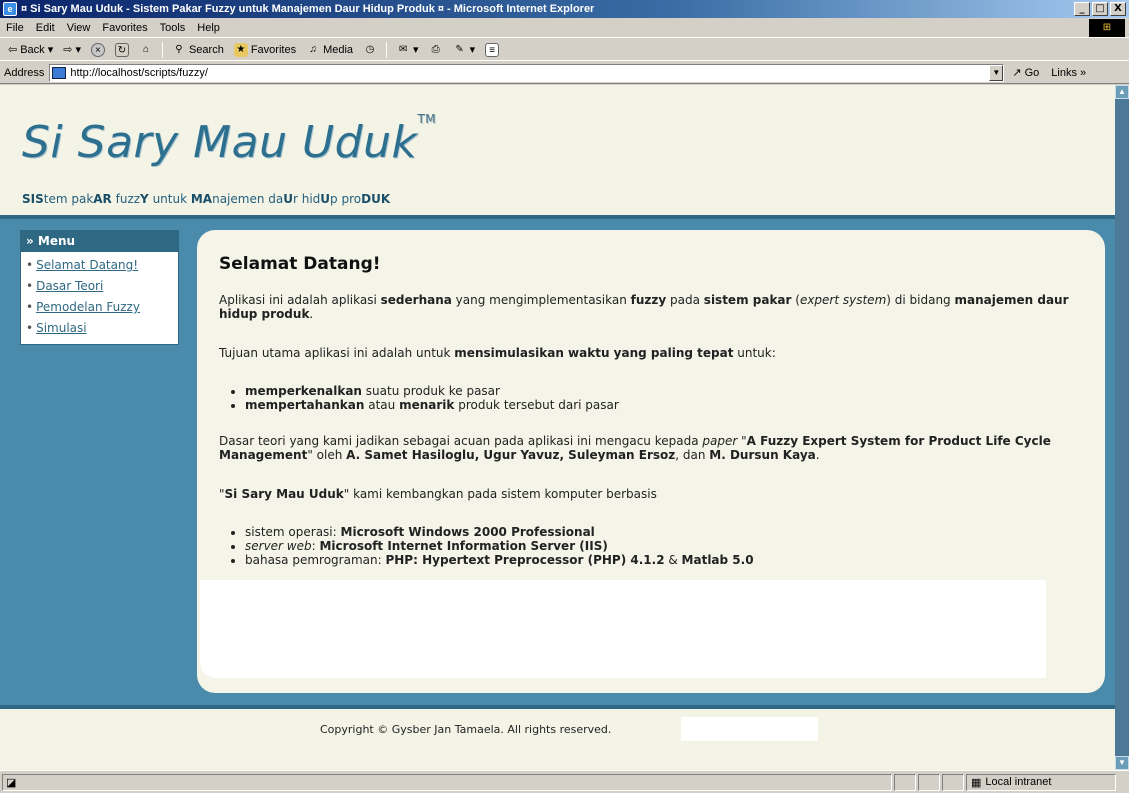 The height and width of the screenshot is (793, 1129). I want to click on menu-item-selamat-datang: Selamat Datang!, so click(102, 265).